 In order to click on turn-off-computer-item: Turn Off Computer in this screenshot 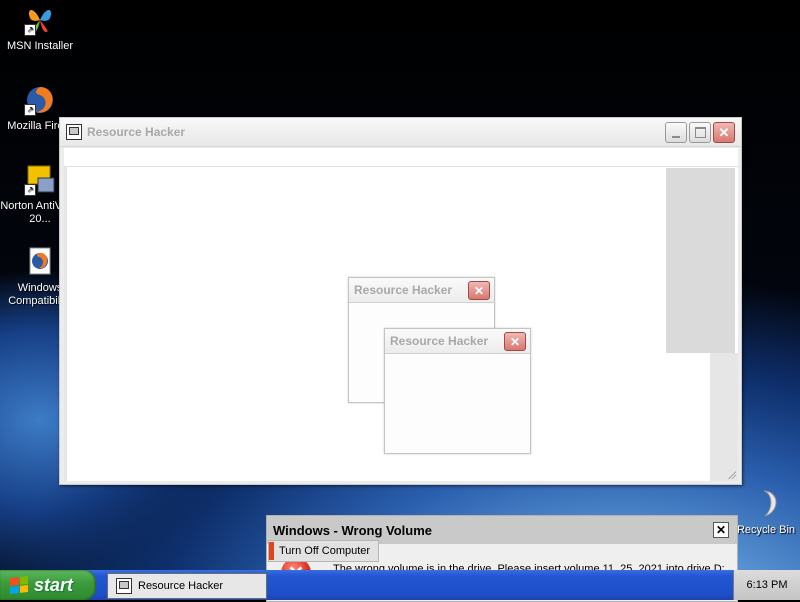, I will do `click(324, 551)`.